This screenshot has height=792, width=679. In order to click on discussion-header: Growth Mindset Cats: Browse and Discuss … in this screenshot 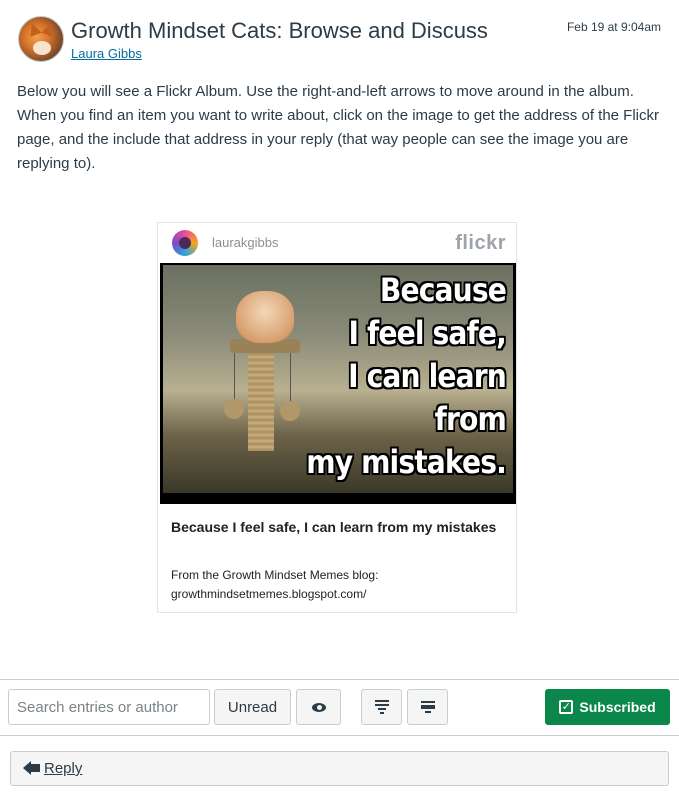, I will do `click(340, 40)`.